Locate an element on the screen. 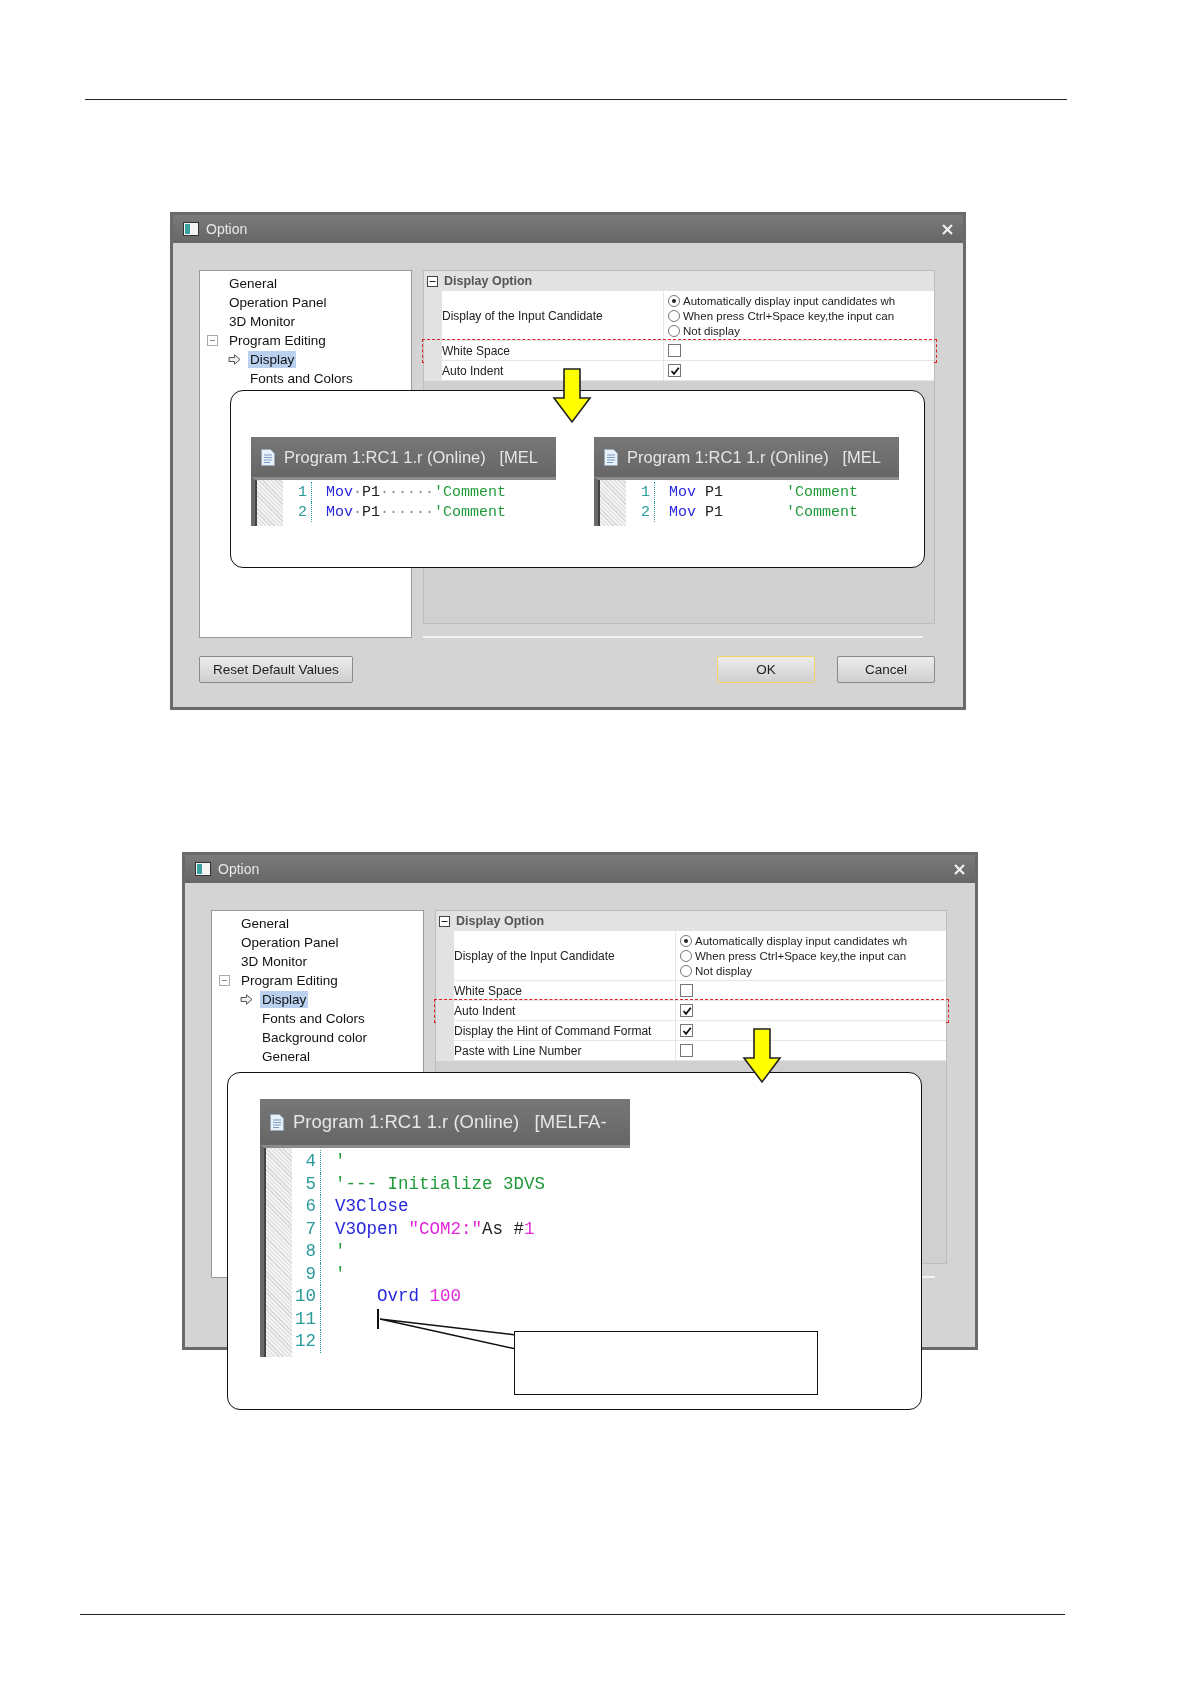  line-number: 11 is located at coordinates (306, 1318).